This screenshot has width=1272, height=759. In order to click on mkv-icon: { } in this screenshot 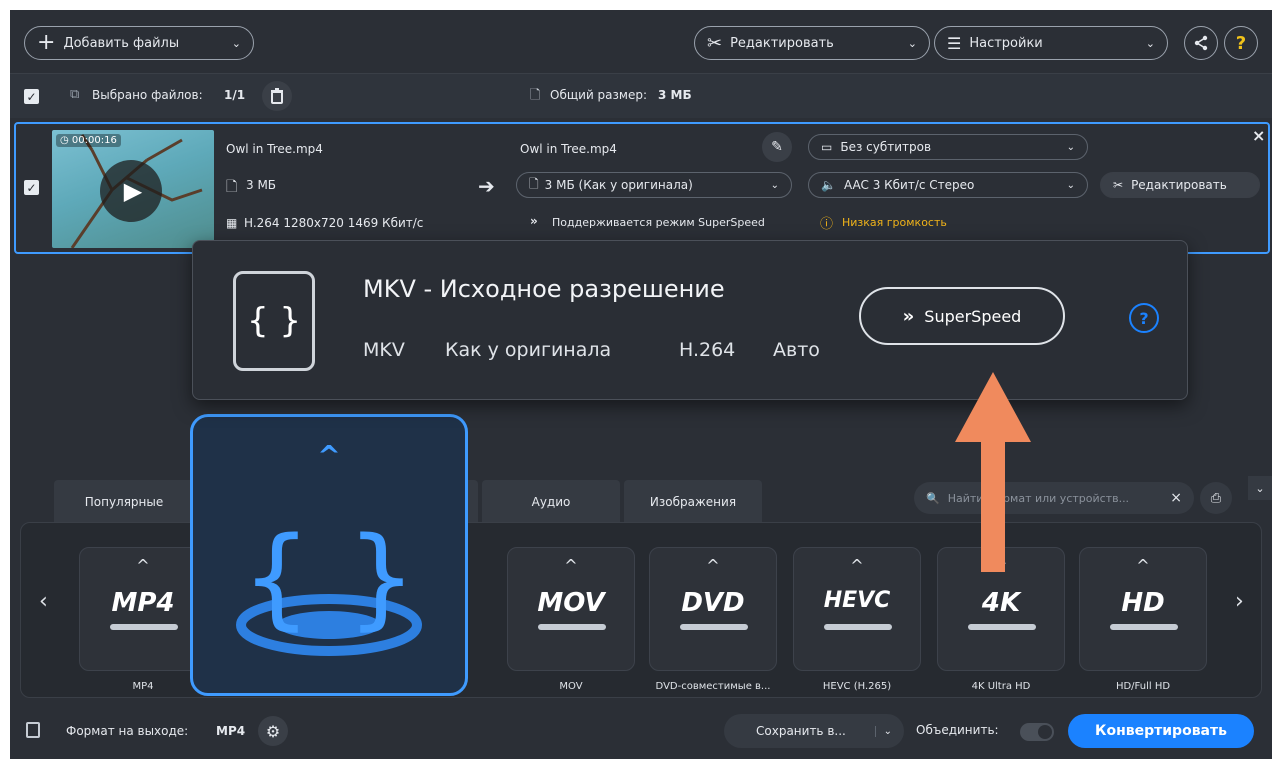, I will do `click(329, 584)`.